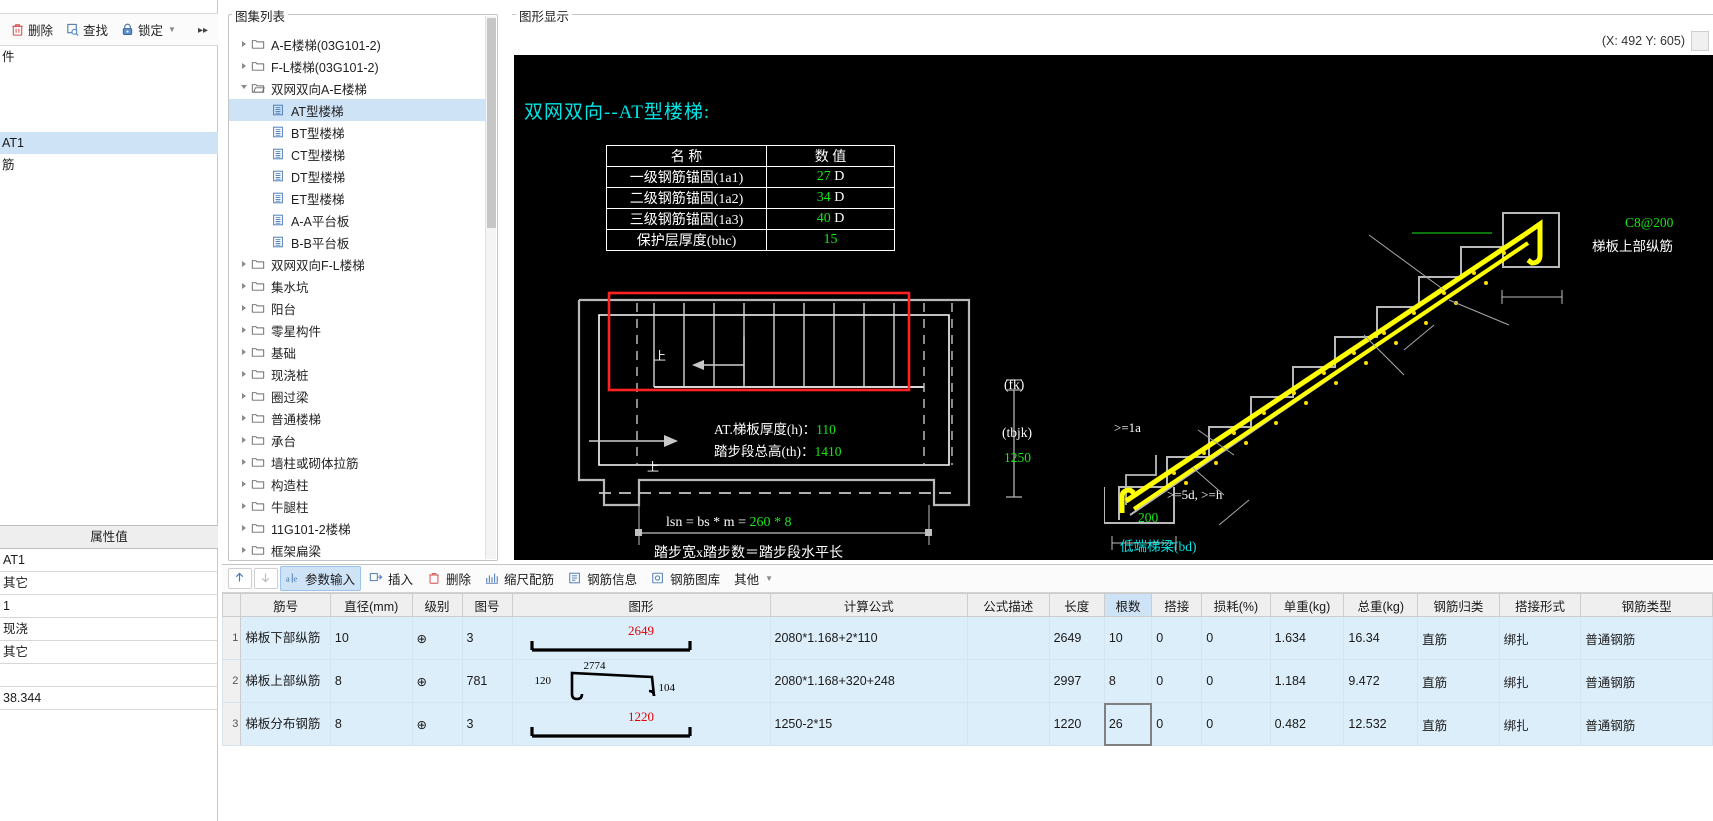 This screenshot has height=821, width=1713. Describe the element at coordinates (357, 462) in the screenshot. I see `tree-item-19: 墙柱或砌体拉筋` at that location.